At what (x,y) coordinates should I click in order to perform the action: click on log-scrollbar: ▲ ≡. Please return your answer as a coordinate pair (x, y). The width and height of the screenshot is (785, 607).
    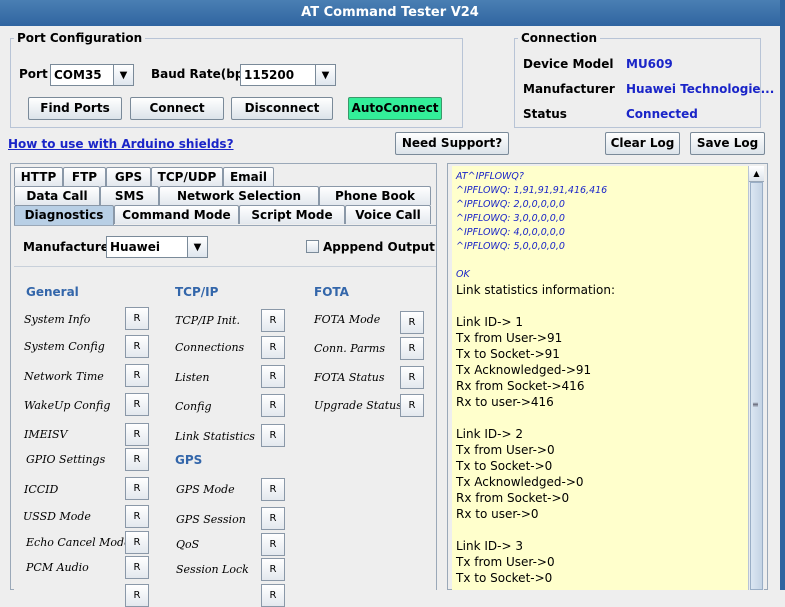
    Looking at the image, I should click on (756, 378).